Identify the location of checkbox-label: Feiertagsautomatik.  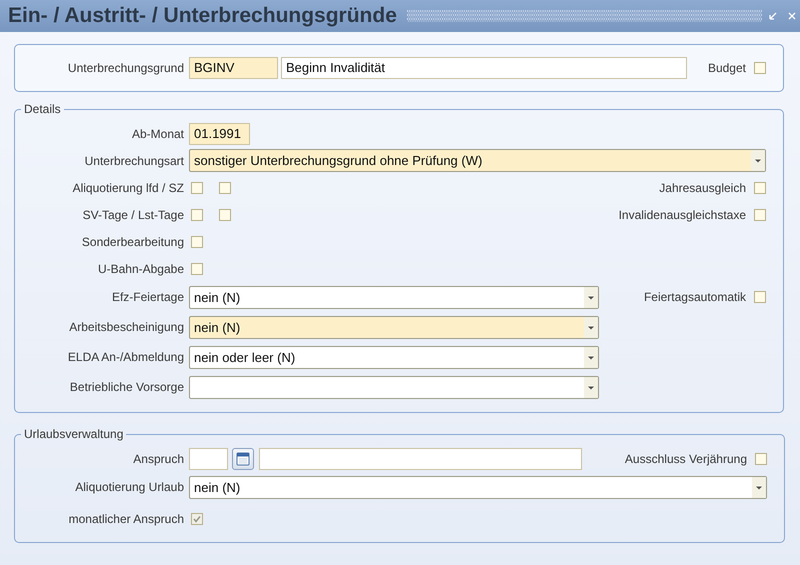
(695, 297).